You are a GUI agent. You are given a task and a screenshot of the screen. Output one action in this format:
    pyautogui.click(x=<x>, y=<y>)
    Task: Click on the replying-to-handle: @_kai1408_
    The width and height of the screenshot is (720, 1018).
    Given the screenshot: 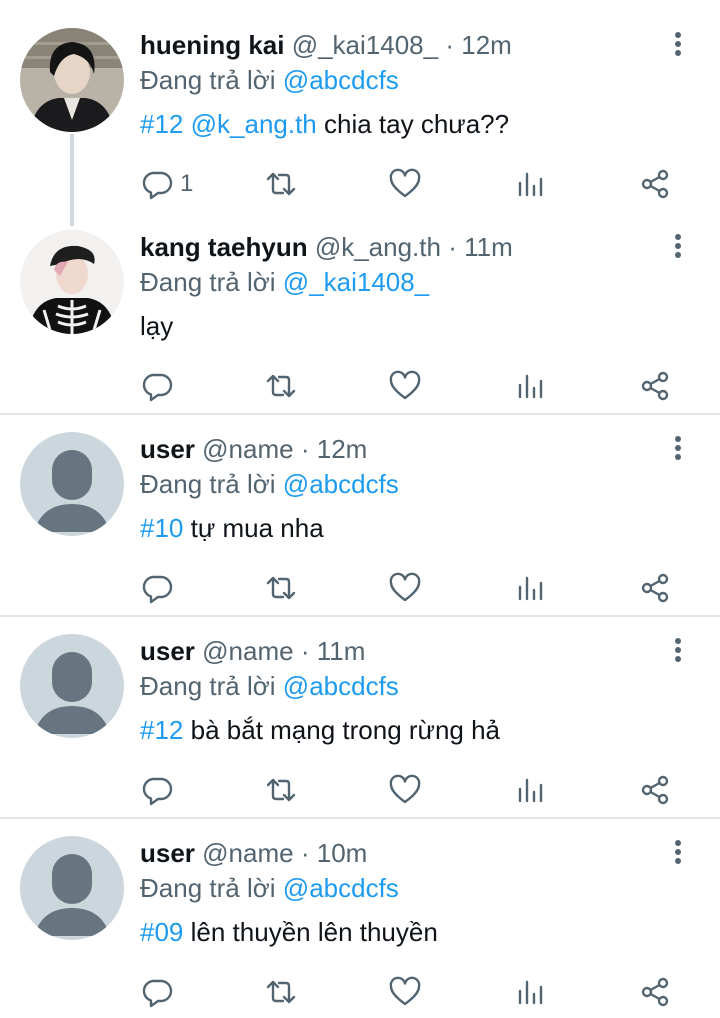 What is the action you would take?
    pyautogui.click(x=356, y=282)
    